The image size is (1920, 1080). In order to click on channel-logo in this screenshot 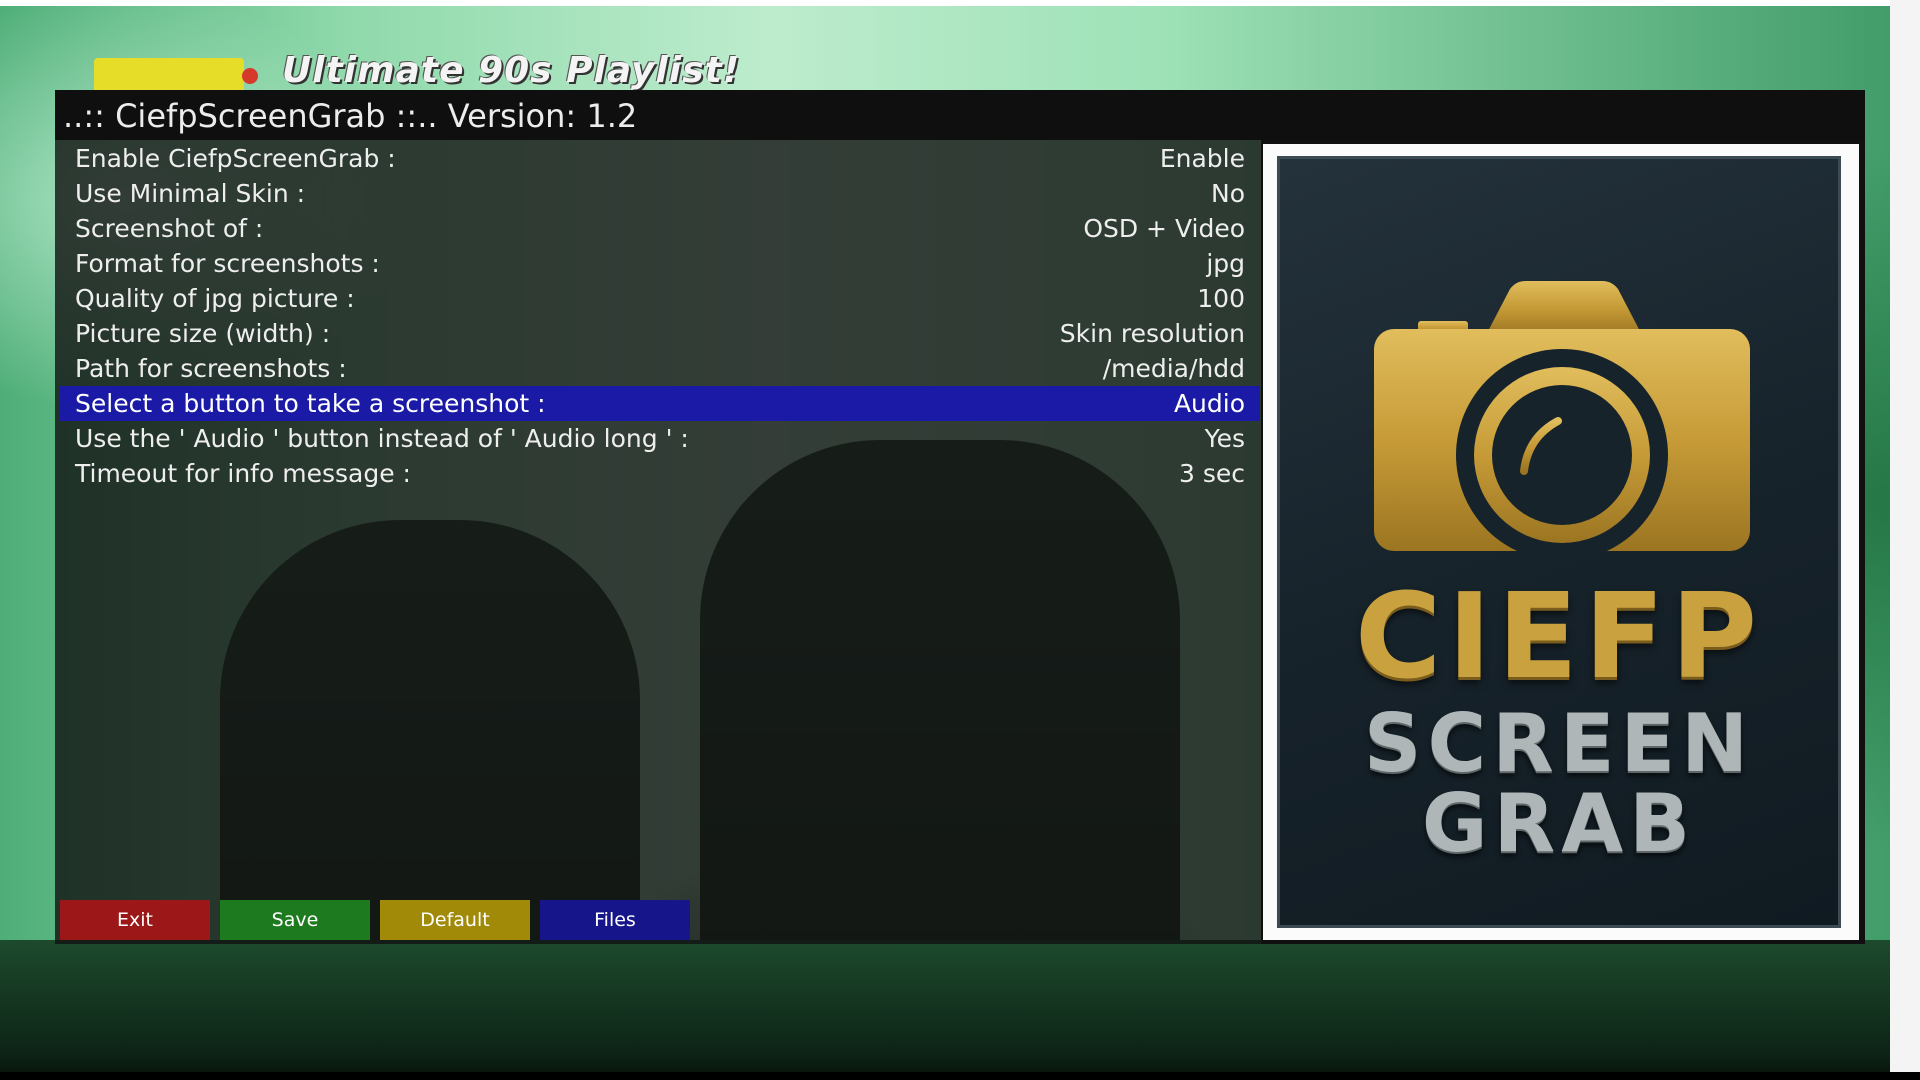, I will do `click(176, 74)`.